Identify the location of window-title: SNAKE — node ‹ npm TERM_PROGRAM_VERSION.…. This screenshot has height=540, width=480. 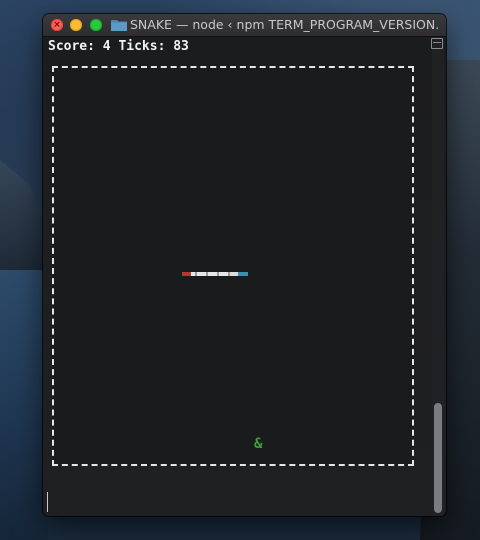
(285, 24).